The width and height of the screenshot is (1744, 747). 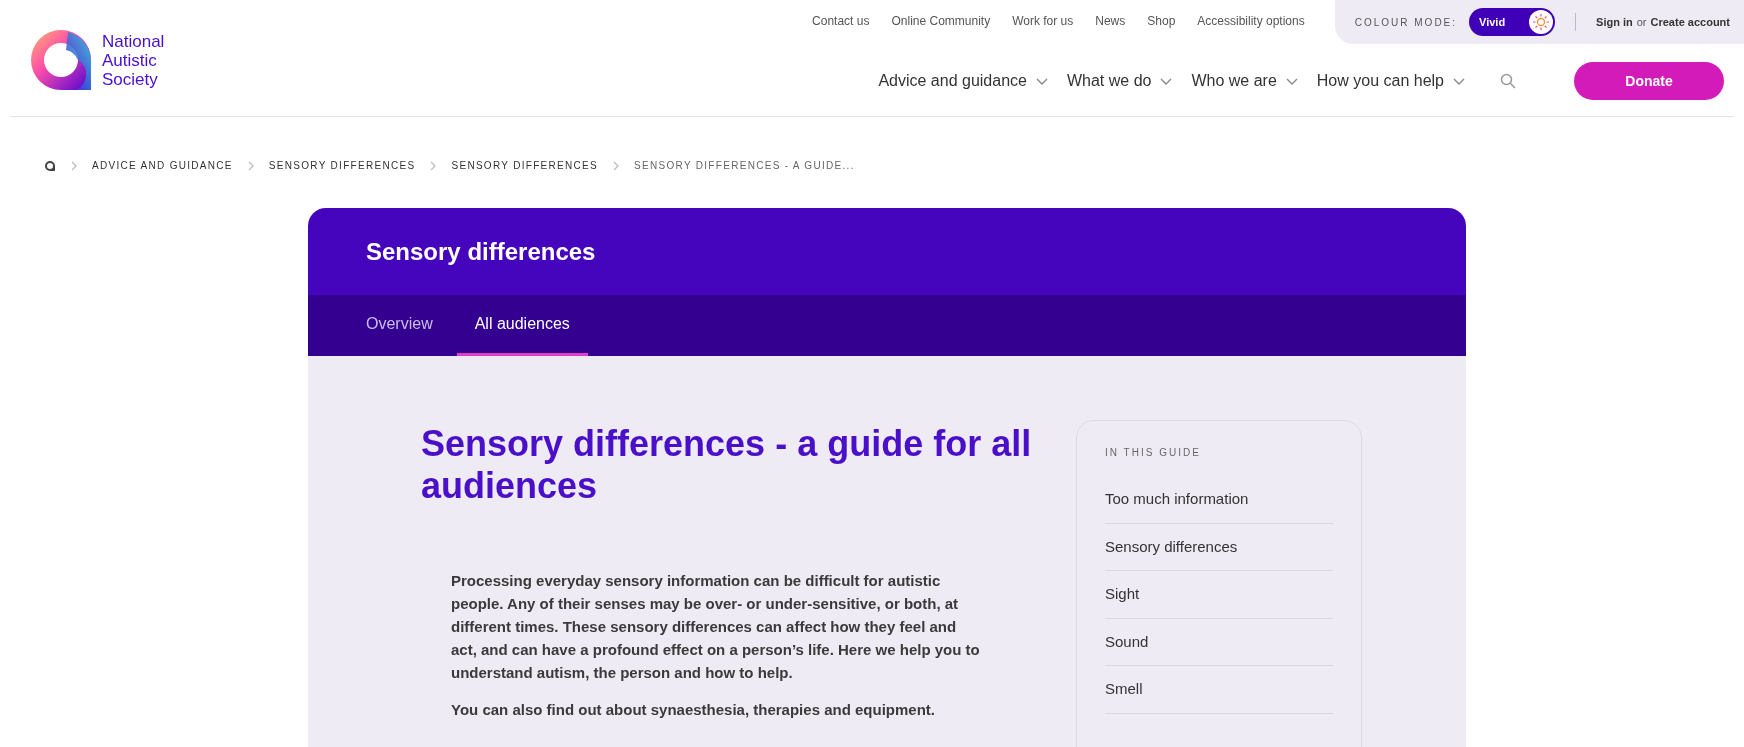 I want to click on article-paragraph: You can also find out about synaesthesia, therapies and equipment., so click(x=693, y=710).